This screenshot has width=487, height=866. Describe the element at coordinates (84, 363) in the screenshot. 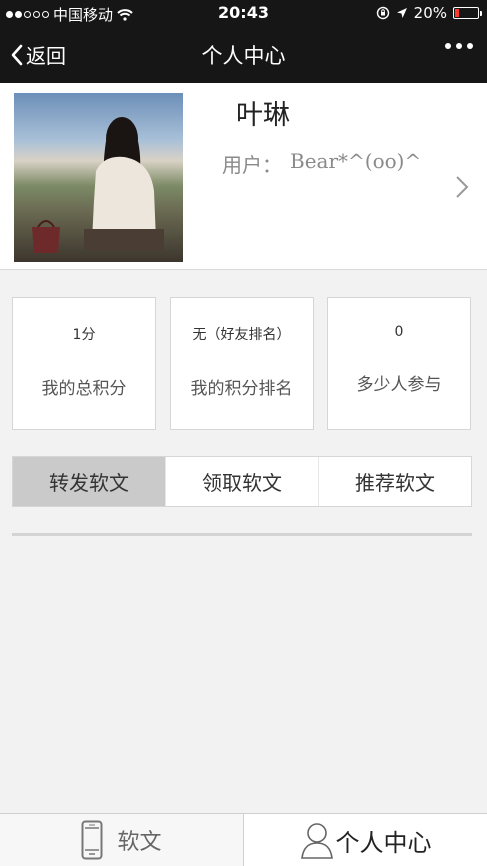

I see `stat-total-points: 1分 我的总积分` at that location.